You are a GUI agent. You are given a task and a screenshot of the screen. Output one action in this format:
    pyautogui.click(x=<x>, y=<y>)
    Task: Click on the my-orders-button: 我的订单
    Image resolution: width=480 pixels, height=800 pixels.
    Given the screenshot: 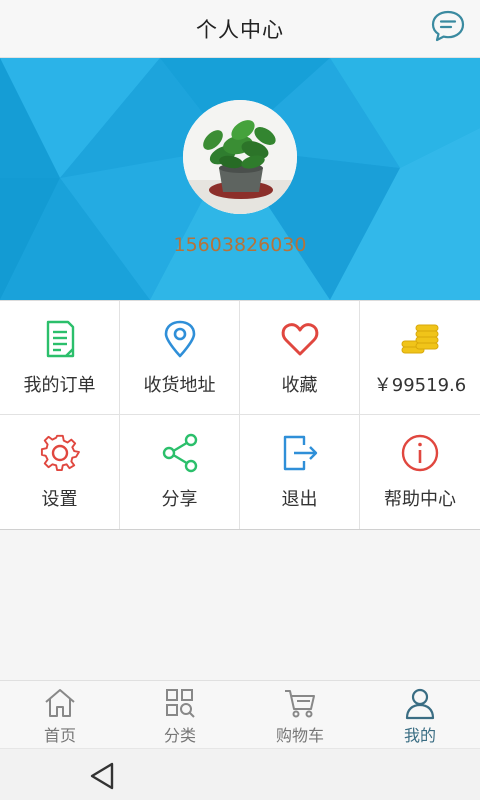 What is the action you would take?
    pyautogui.click(x=60, y=358)
    